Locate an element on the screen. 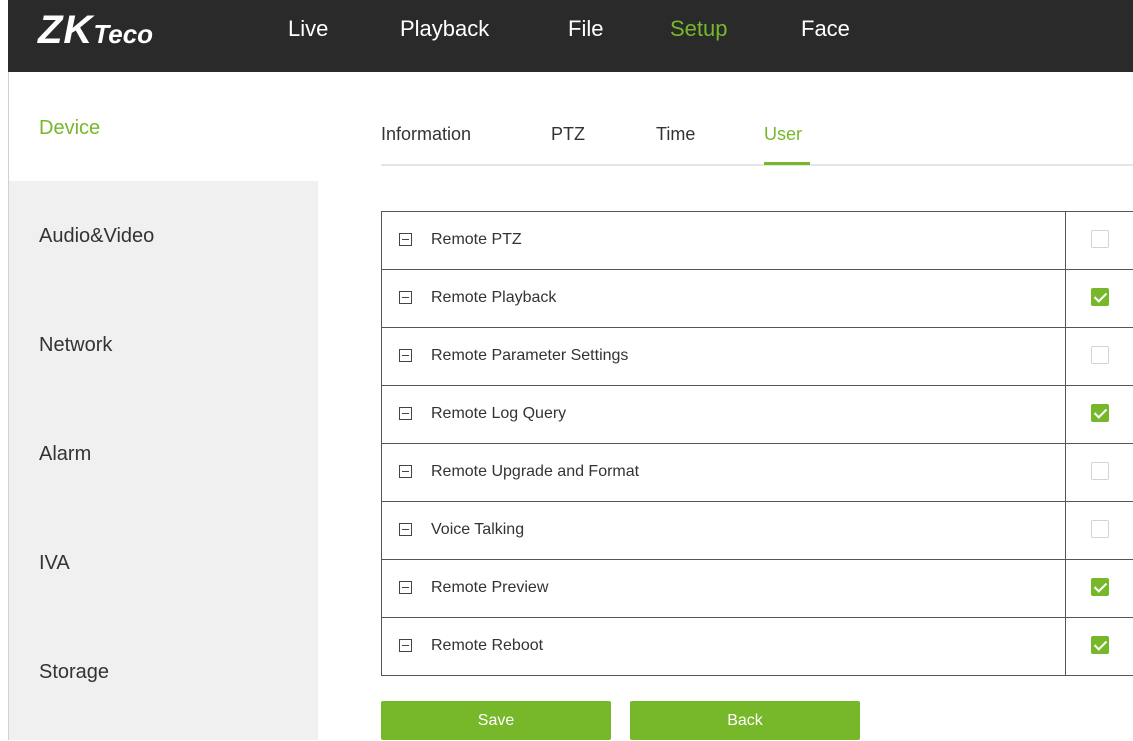  tab-ptz: PTZ is located at coordinates (568, 134).